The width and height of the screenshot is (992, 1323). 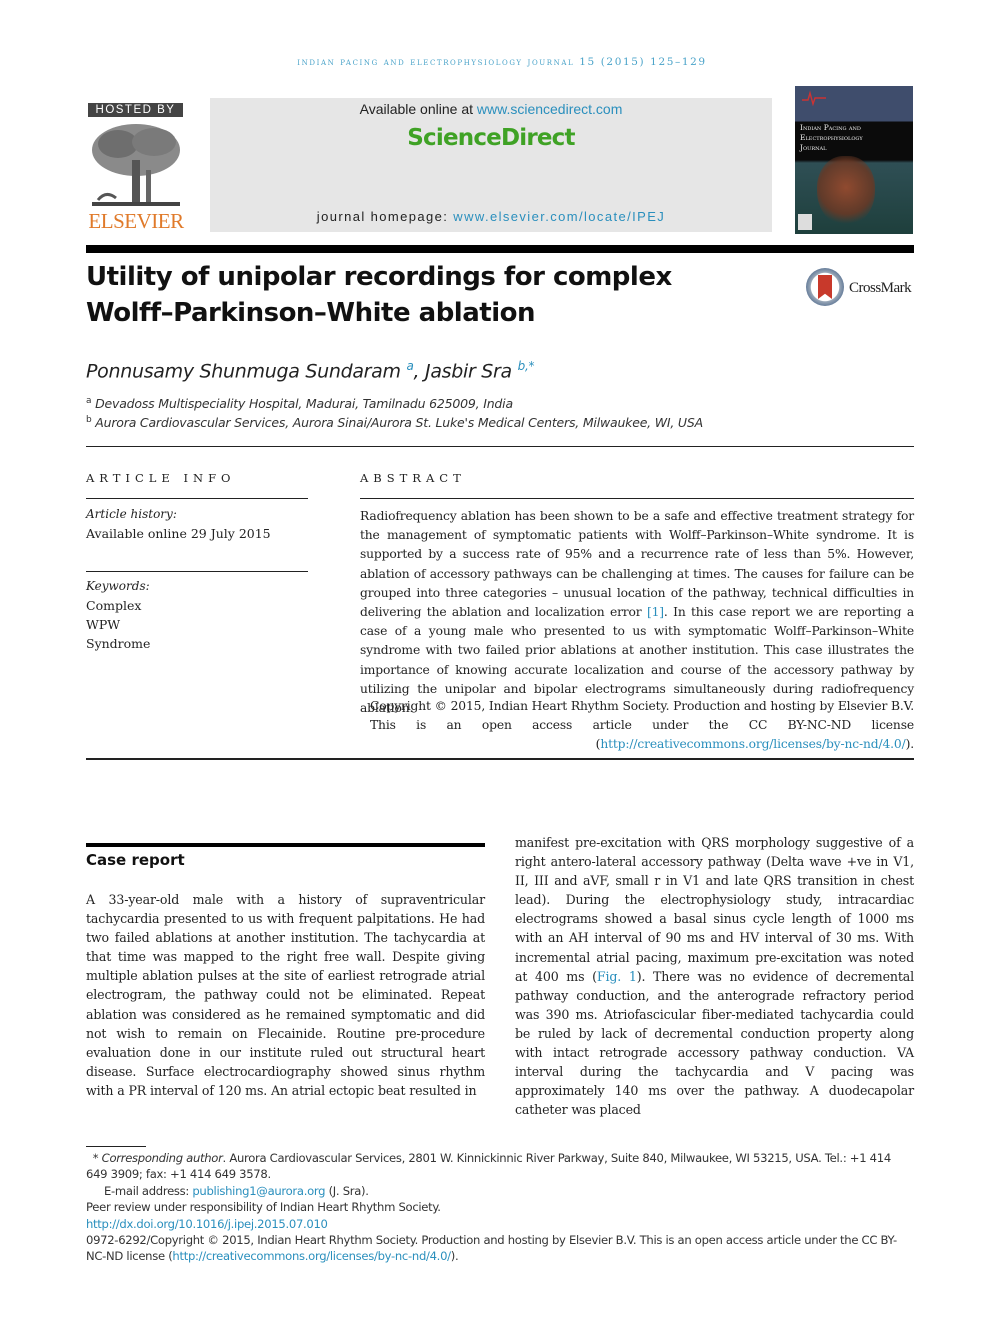 I want to click on crossmark-label: CrossMark, so click(x=880, y=288).